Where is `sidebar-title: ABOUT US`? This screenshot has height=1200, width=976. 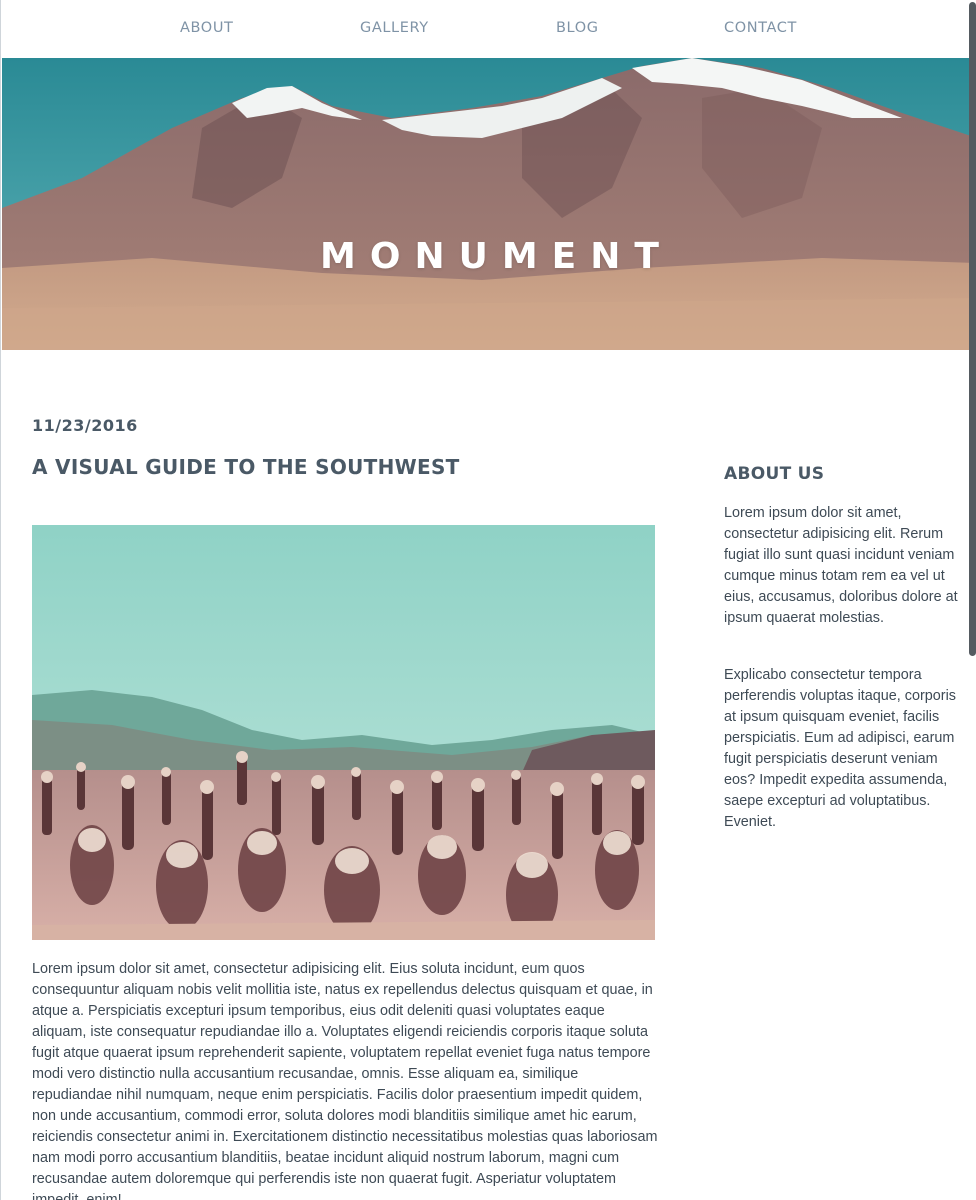 sidebar-title: ABOUT US is located at coordinates (774, 474).